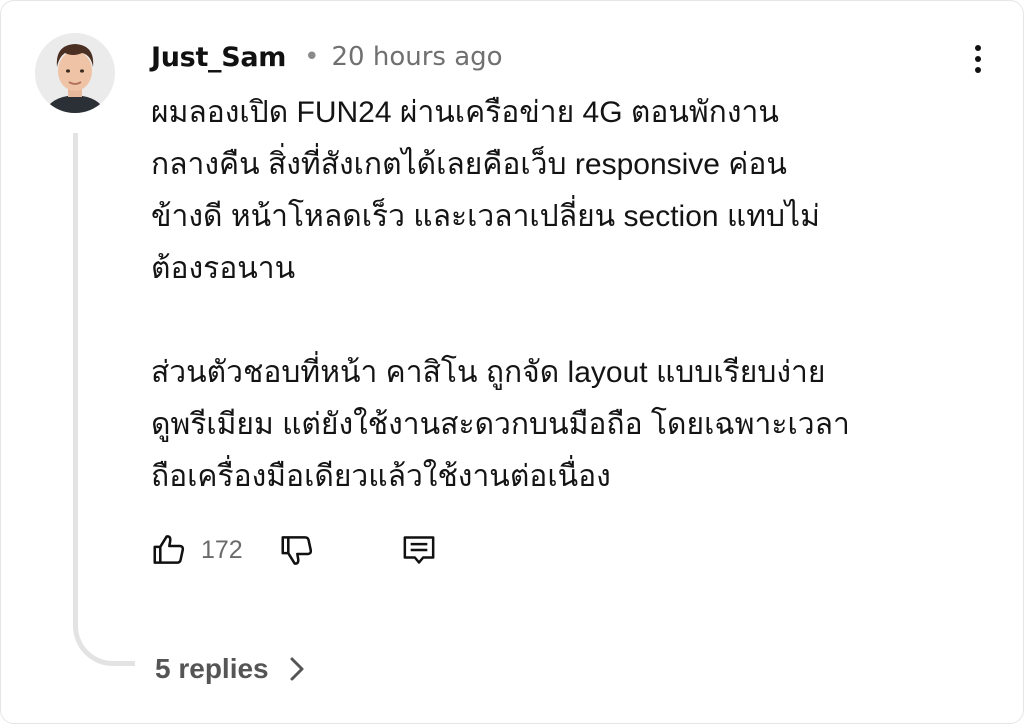 The width and height of the screenshot is (1024, 724). I want to click on like-button, so click(169, 550).